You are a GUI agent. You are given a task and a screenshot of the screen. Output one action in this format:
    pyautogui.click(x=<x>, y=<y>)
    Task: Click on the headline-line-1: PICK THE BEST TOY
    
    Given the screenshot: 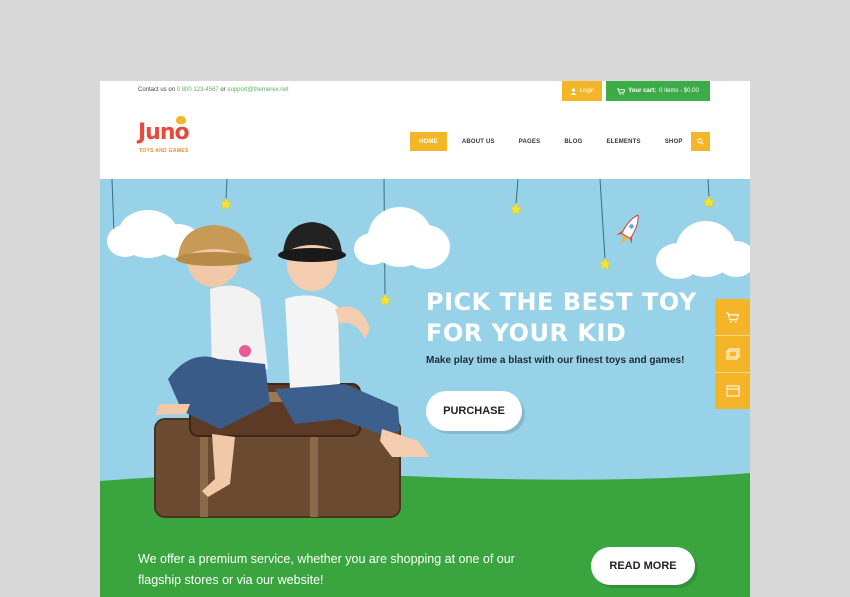 What is the action you would take?
    pyautogui.click(x=561, y=302)
    